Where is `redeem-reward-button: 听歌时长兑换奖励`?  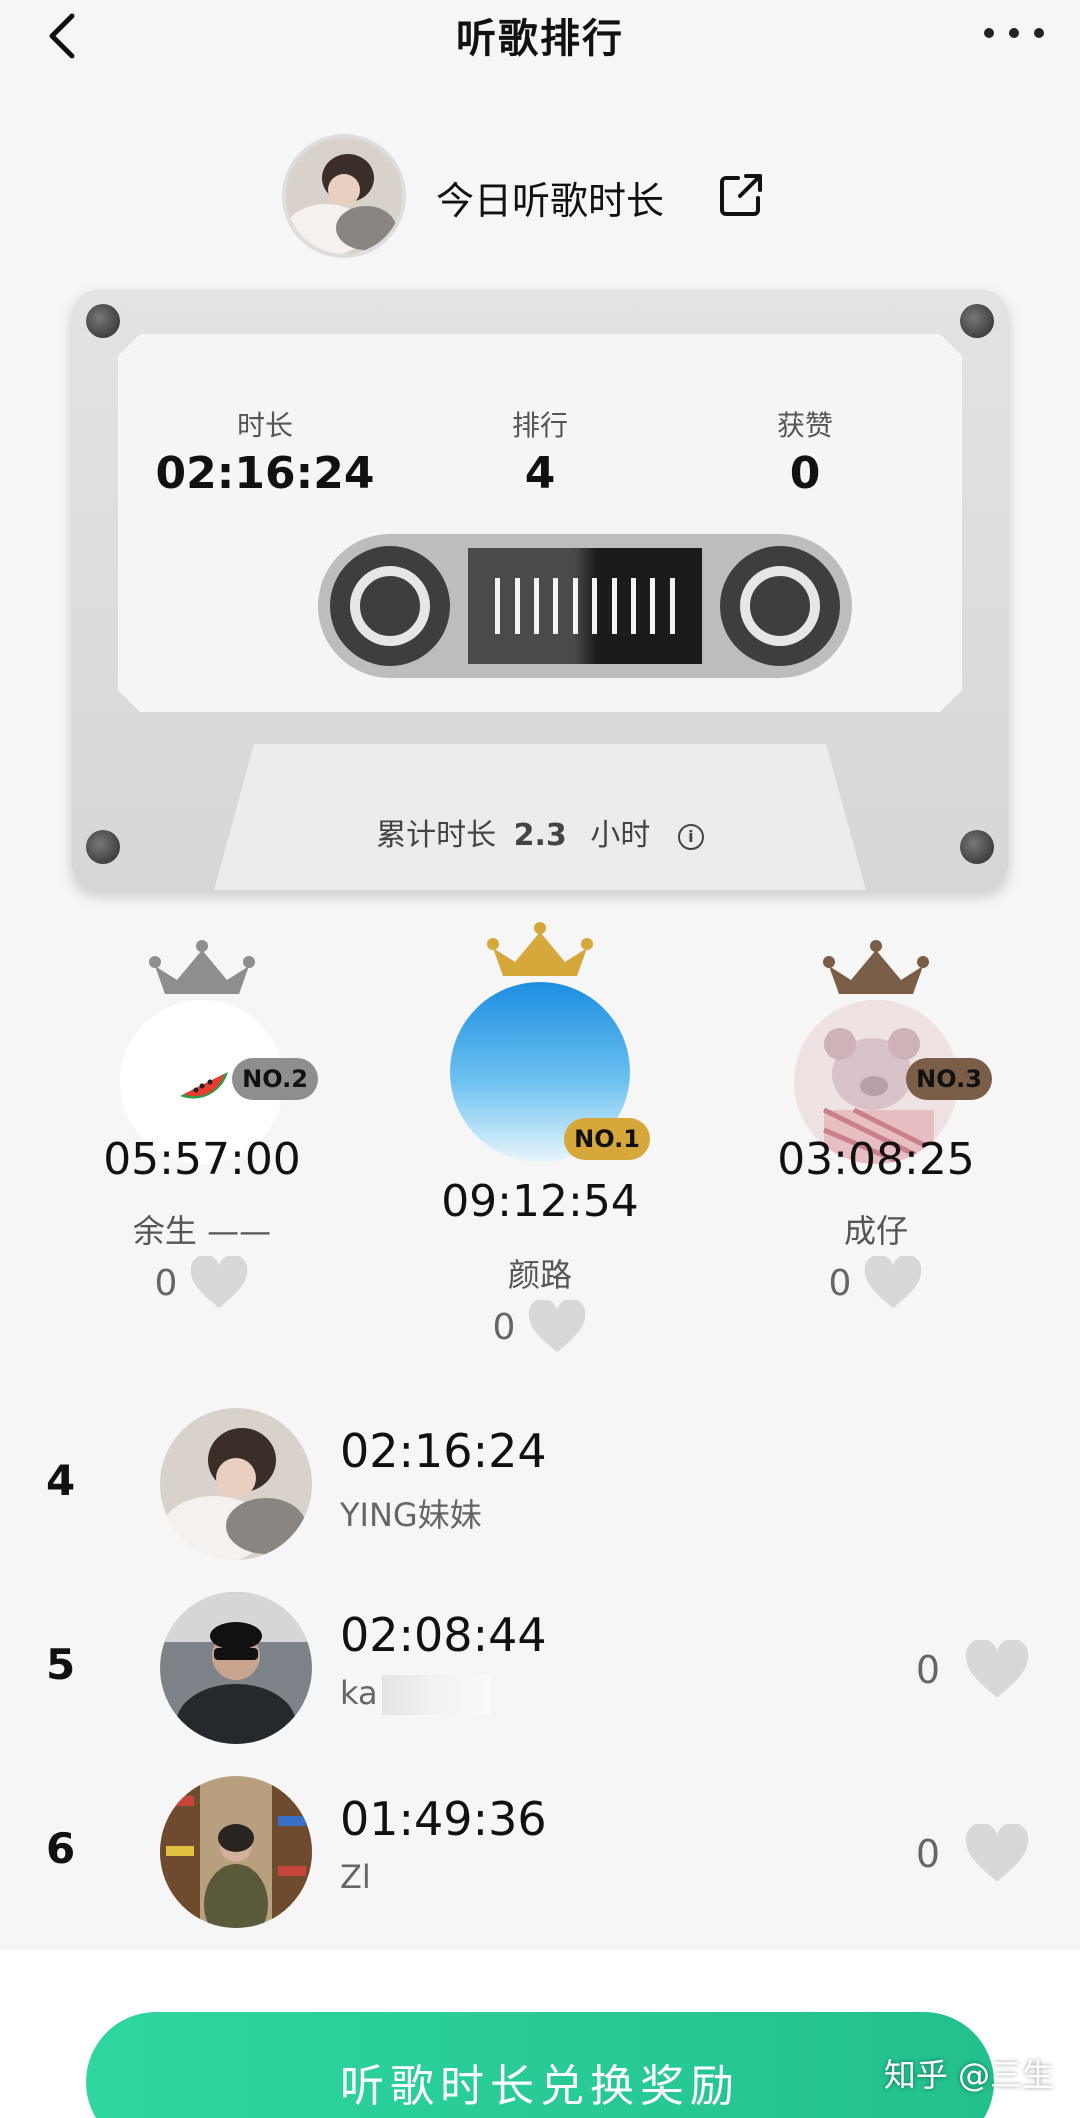 redeem-reward-button: 听歌时长兑换奖励 is located at coordinates (540, 2065).